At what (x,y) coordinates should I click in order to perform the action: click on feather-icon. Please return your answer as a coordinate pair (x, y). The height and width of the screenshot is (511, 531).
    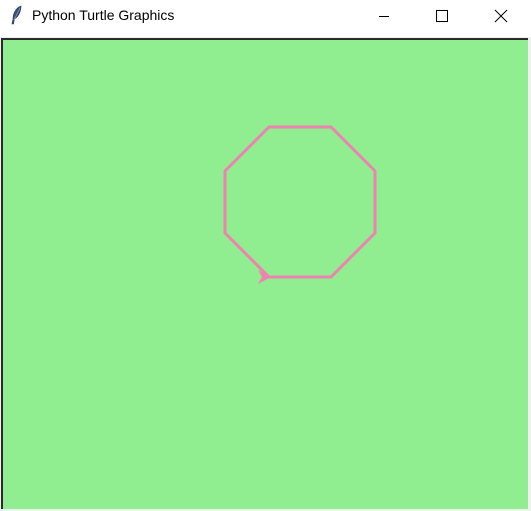
    Looking at the image, I should click on (16, 15).